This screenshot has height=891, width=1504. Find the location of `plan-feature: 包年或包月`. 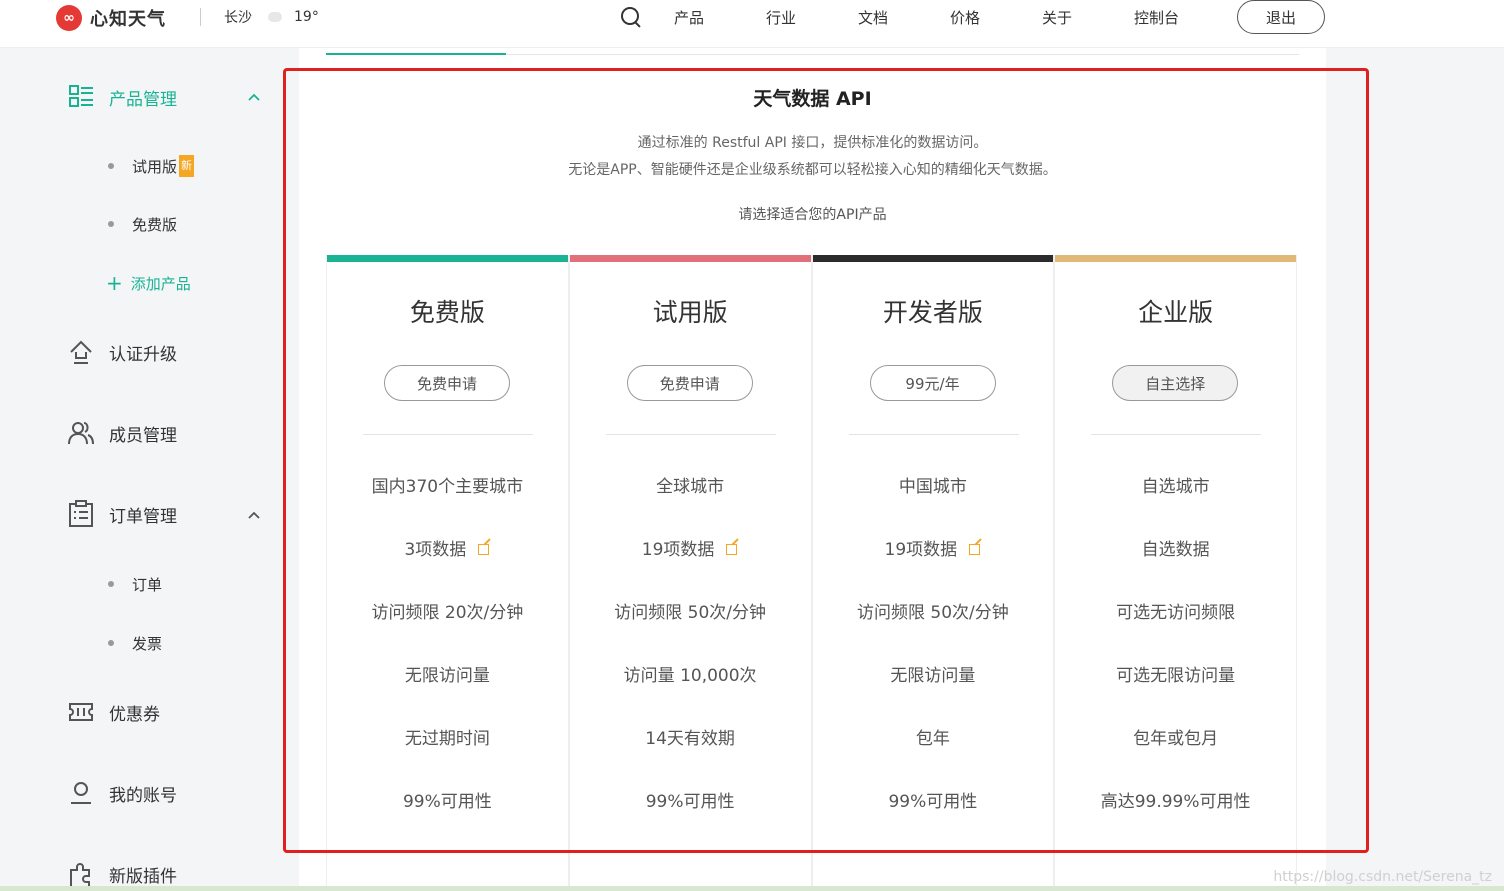

plan-feature: 包年或包月 is located at coordinates (1175, 736).